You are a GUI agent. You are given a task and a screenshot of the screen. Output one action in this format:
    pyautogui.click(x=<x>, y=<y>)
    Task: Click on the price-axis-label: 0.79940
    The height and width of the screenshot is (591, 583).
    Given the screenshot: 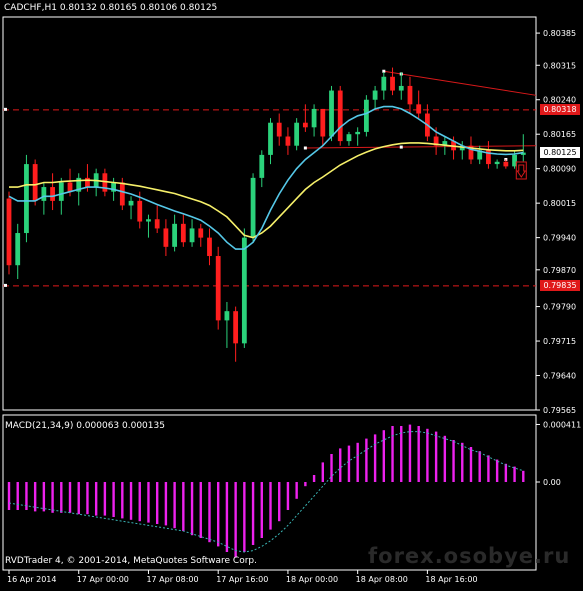 What is the action you would take?
    pyautogui.click(x=559, y=238)
    